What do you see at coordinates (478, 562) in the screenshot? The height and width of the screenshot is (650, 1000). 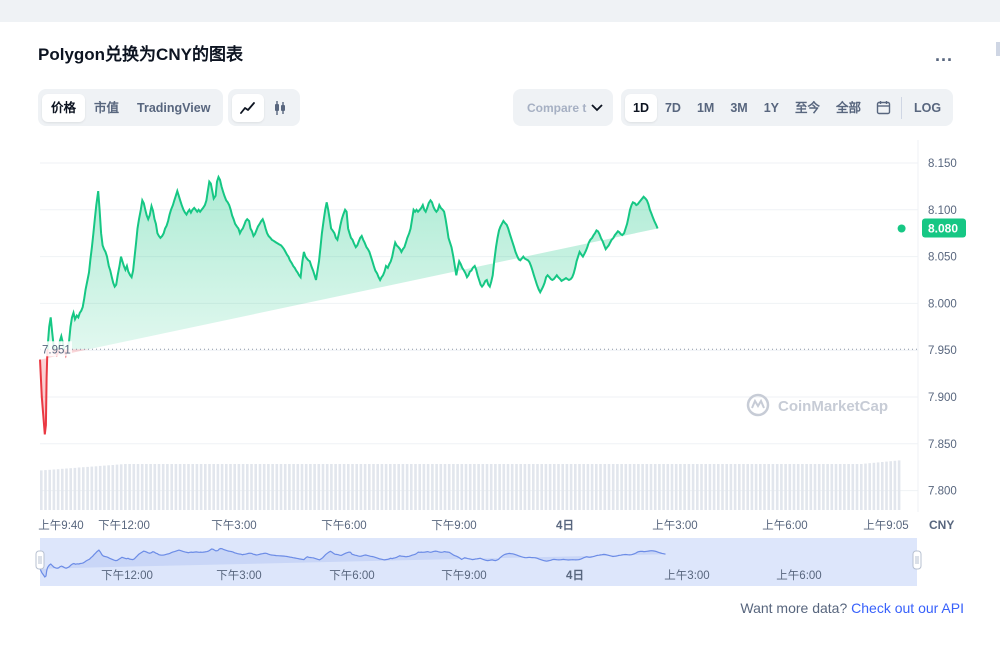 I see `navigator: 下午12:00 下午3:00 下午6:00 下午9:00 4日 上午3:00 上午6:00` at bounding box center [478, 562].